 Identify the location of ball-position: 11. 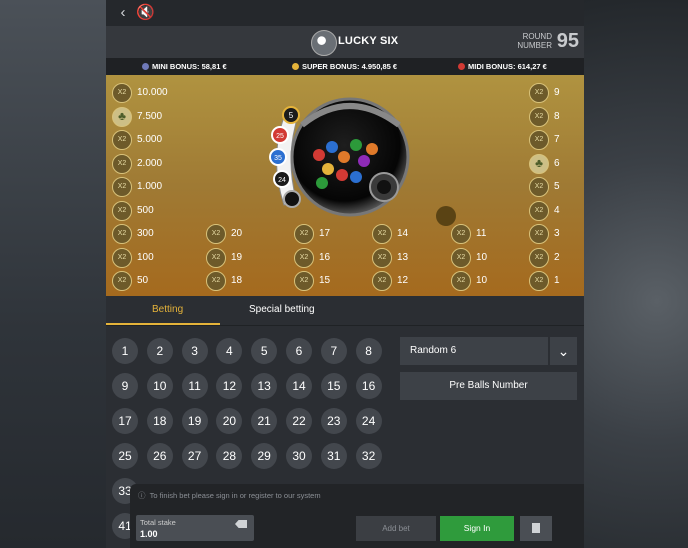
(481, 233).